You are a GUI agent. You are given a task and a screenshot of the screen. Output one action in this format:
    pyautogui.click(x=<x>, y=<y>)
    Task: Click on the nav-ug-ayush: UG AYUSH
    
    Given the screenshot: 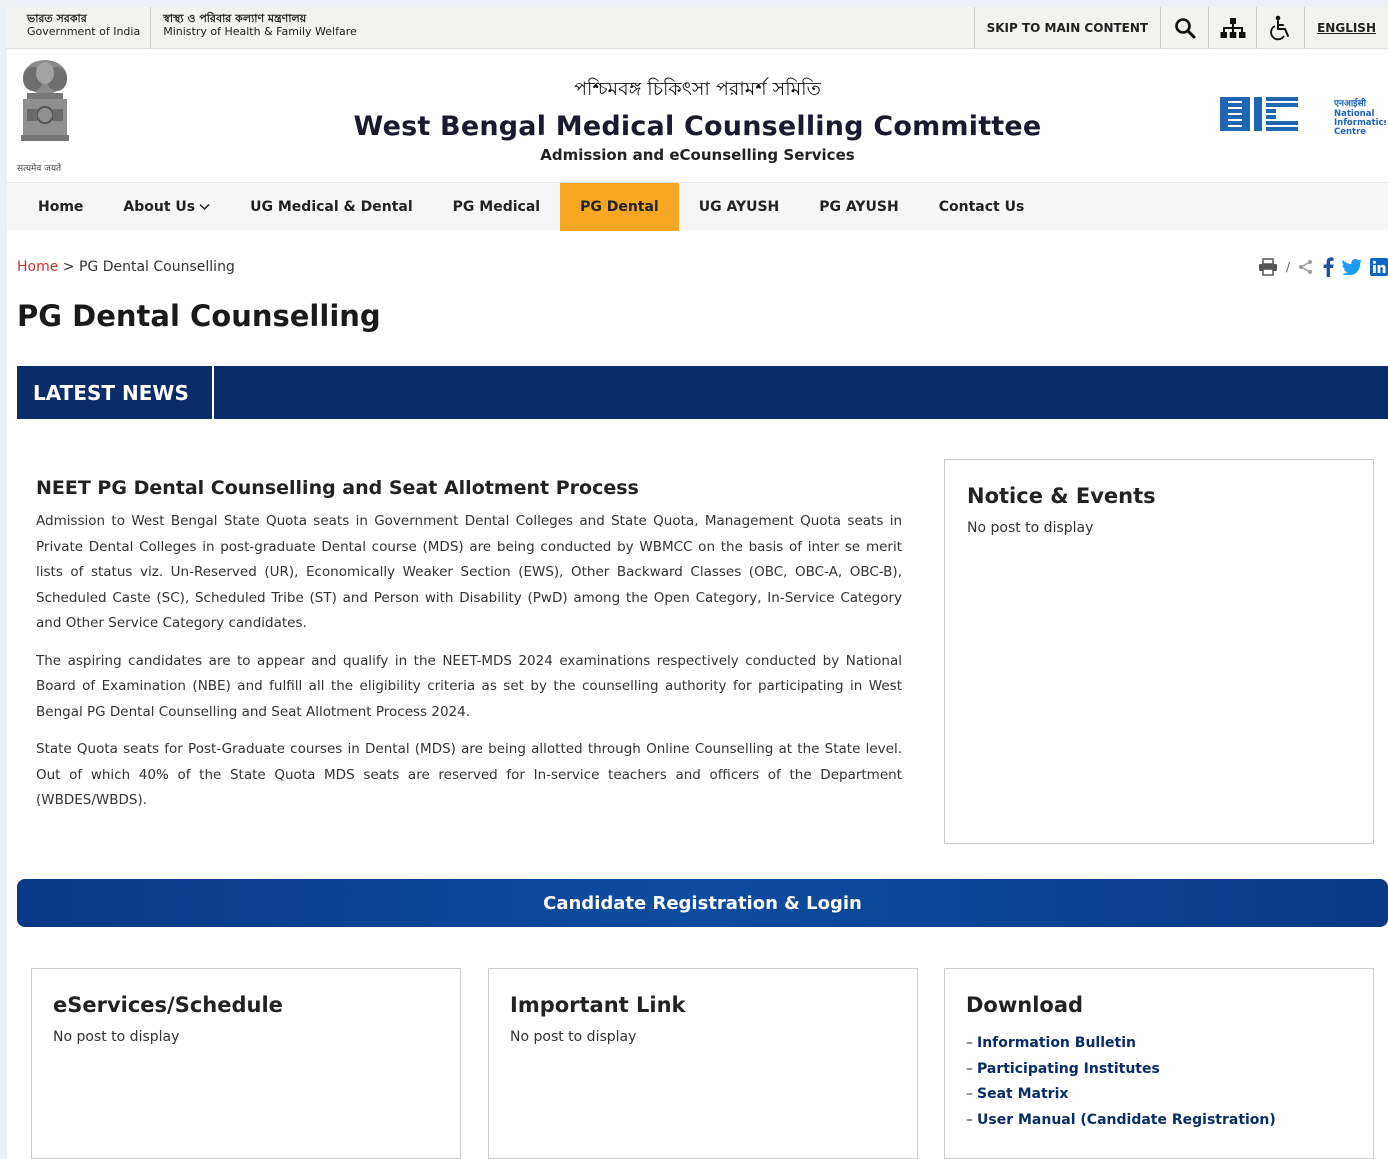 What is the action you would take?
    pyautogui.click(x=739, y=207)
    